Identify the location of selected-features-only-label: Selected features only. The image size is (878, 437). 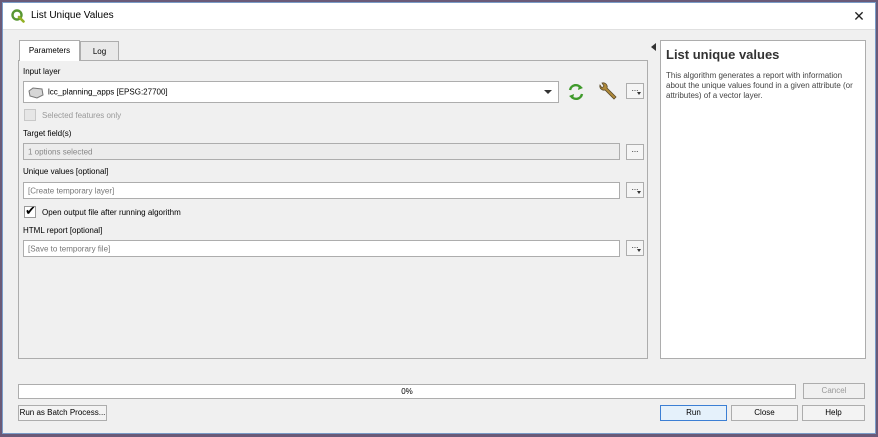
(82, 115).